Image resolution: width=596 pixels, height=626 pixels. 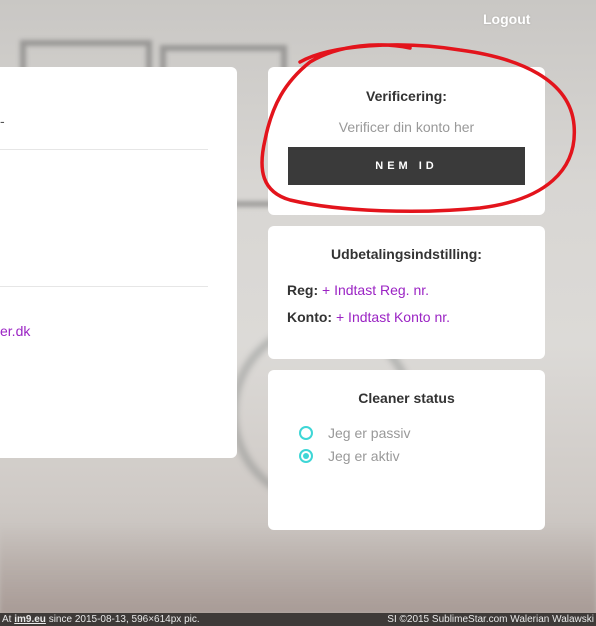 What do you see at coordinates (310, 317) in the screenshot?
I see `account-label: Konto:` at bounding box center [310, 317].